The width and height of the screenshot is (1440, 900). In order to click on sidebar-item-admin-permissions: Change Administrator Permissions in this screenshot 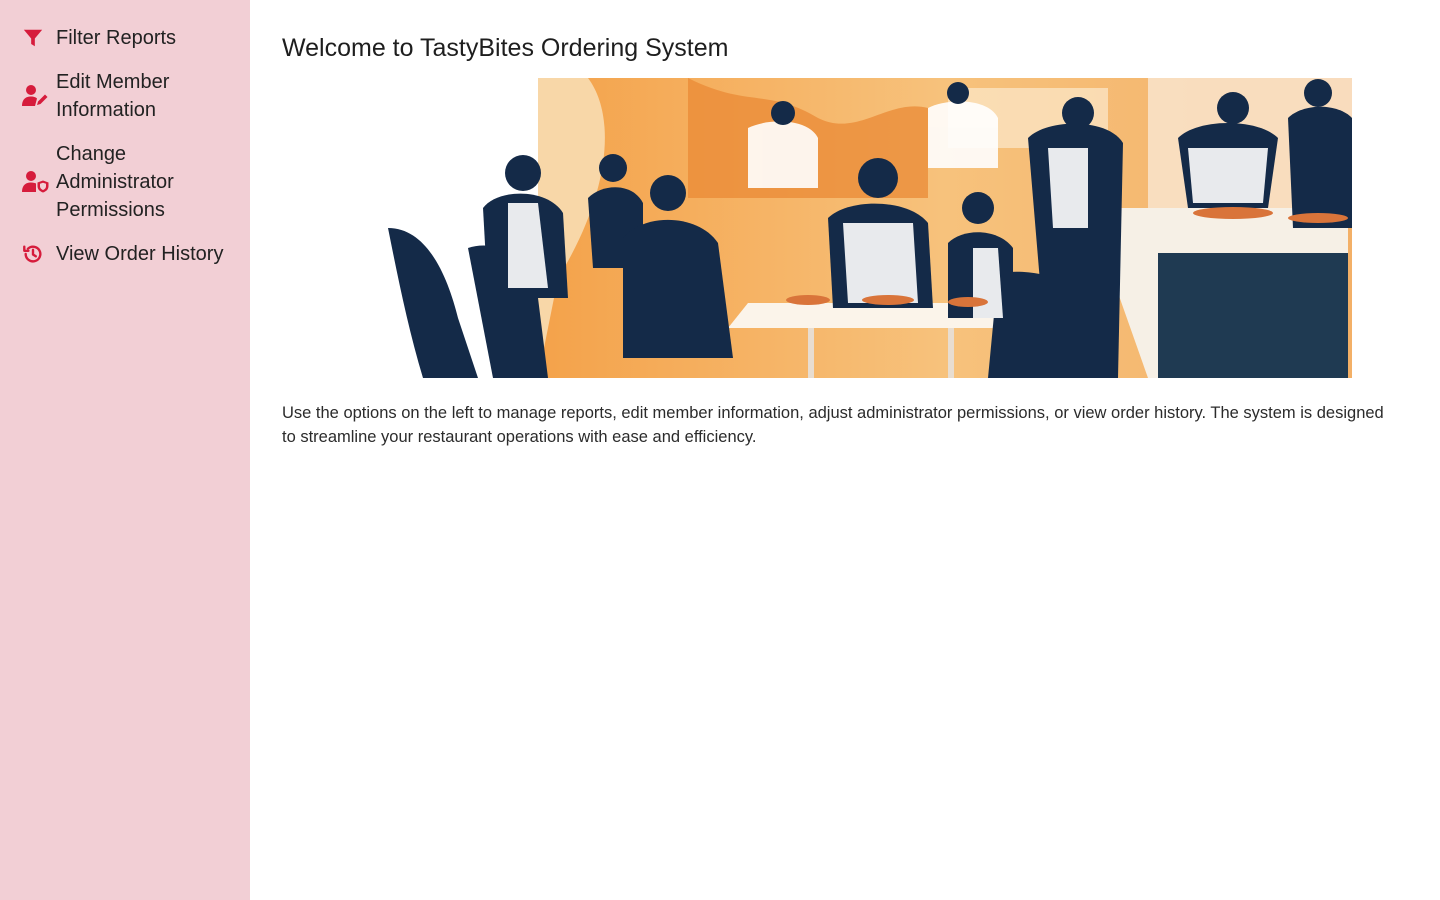, I will do `click(136, 182)`.